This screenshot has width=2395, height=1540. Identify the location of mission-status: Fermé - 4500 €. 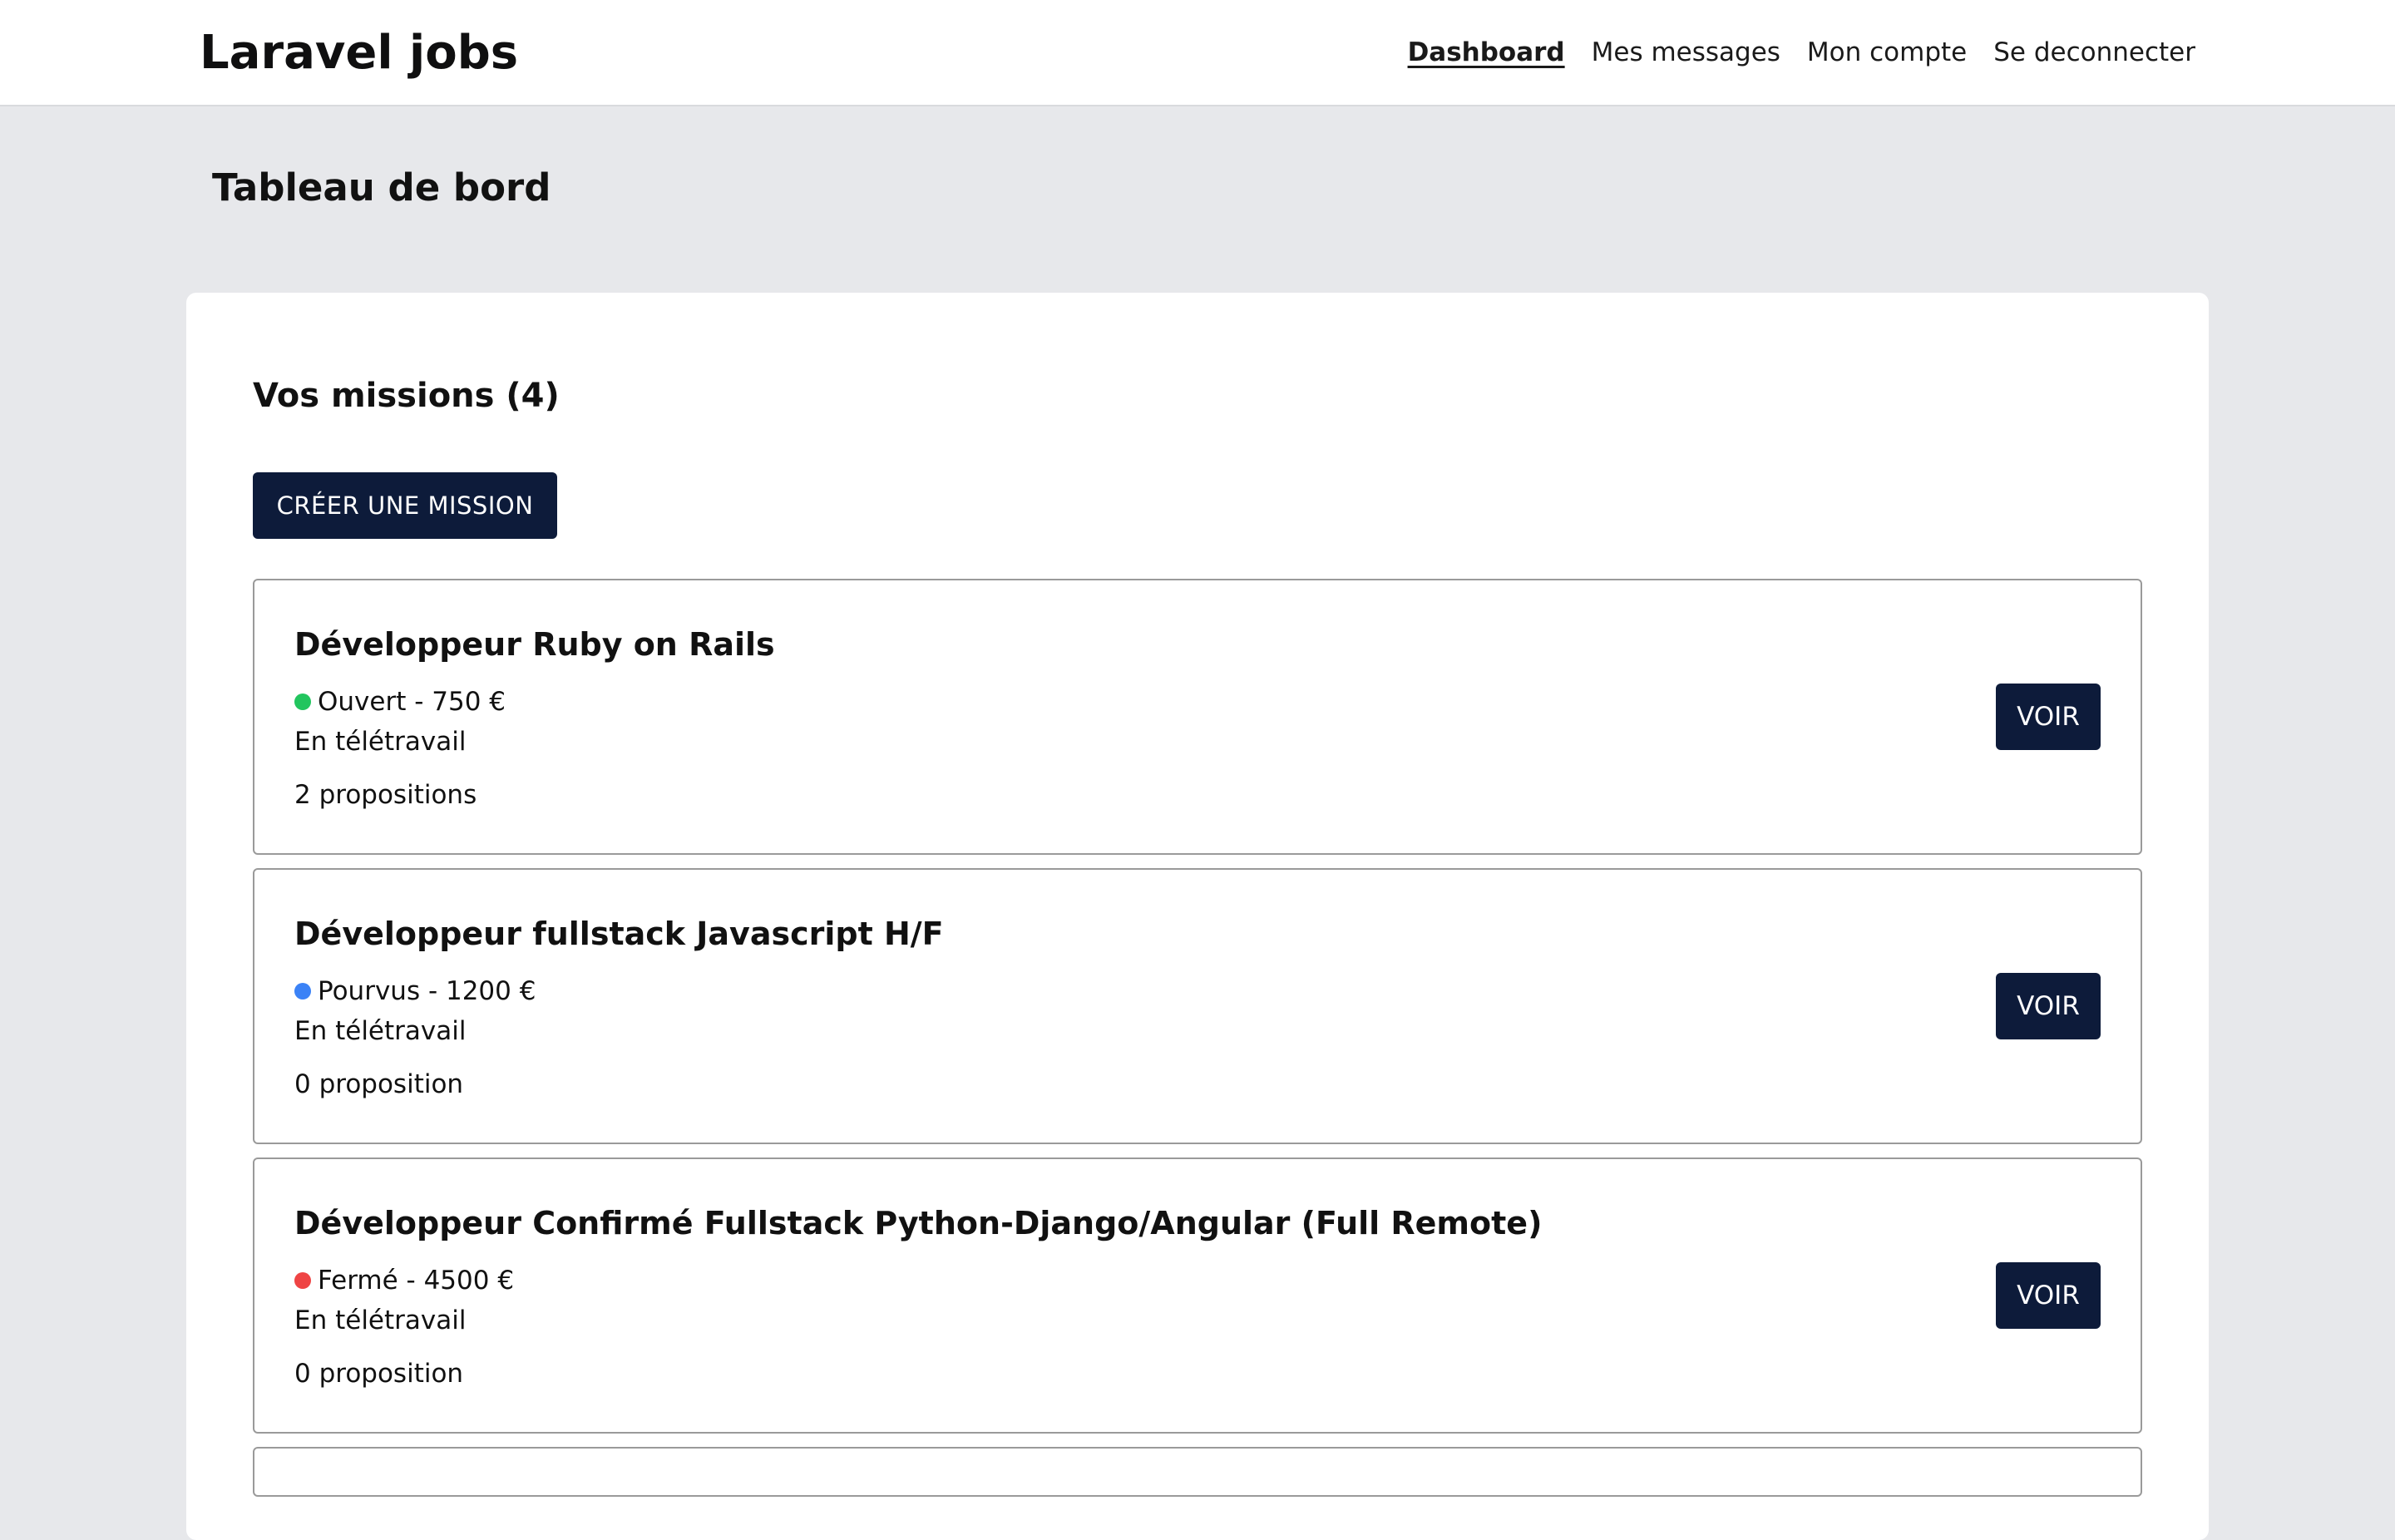
(404, 1280).